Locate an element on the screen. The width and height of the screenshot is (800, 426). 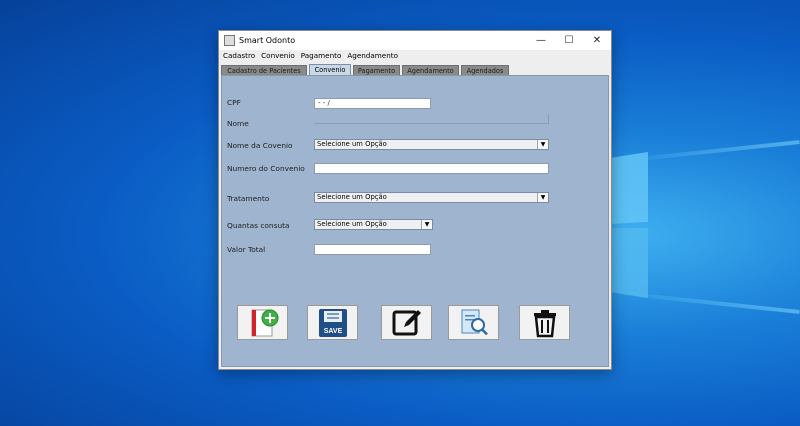
title-bar: Smart Odonto — ☐ ✕ is located at coordinates (415, 40).